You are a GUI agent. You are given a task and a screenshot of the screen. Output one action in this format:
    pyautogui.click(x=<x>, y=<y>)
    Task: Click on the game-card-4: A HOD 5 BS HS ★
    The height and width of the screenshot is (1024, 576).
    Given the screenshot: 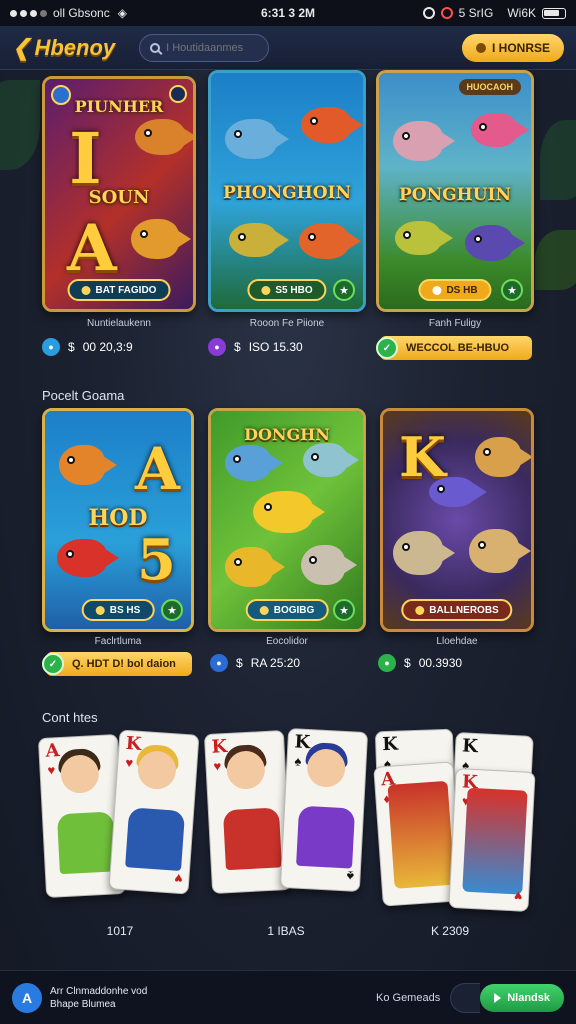 What is the action you would take?
    pyautogui.click(x=118, y=520)
    